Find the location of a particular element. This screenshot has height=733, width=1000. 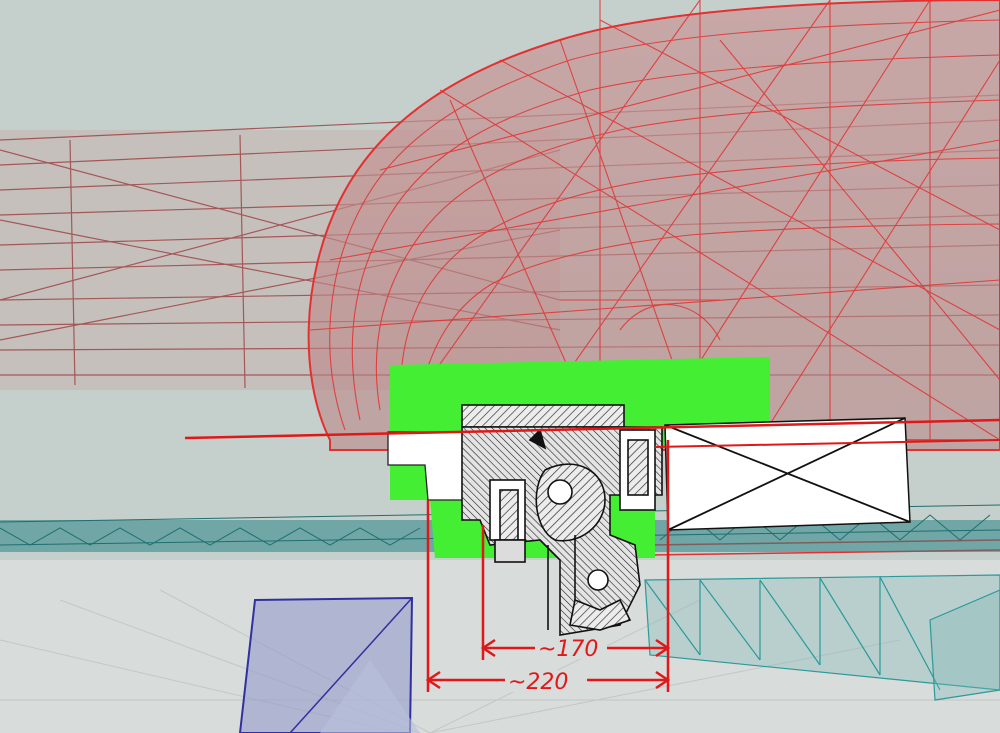

crossed-rectangle-placeholder is located at coordinates (787, 474).